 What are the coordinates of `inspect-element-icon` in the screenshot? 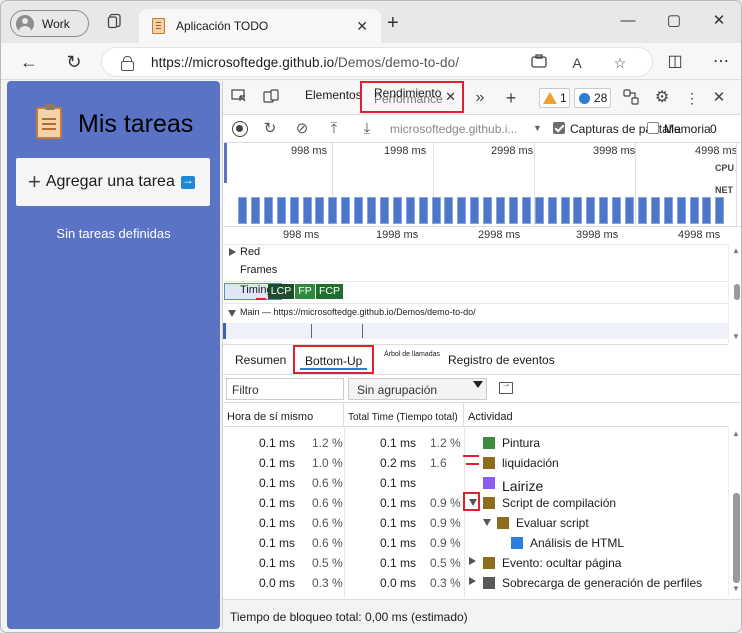 It's located at (239, 98).